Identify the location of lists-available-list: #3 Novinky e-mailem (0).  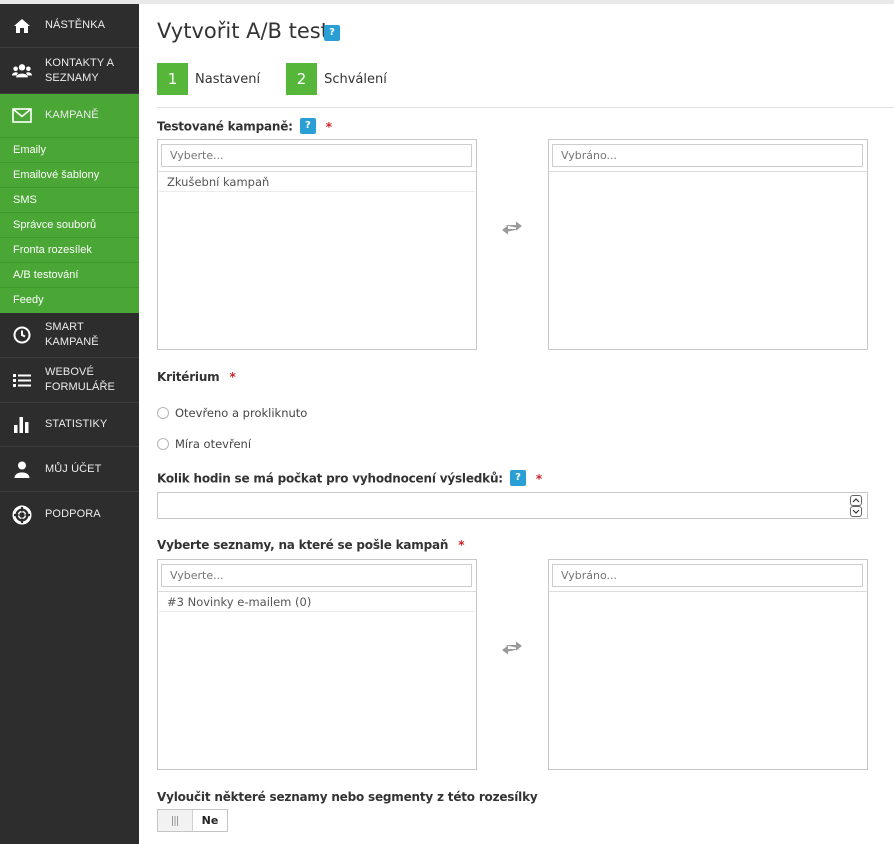
(317, 664).